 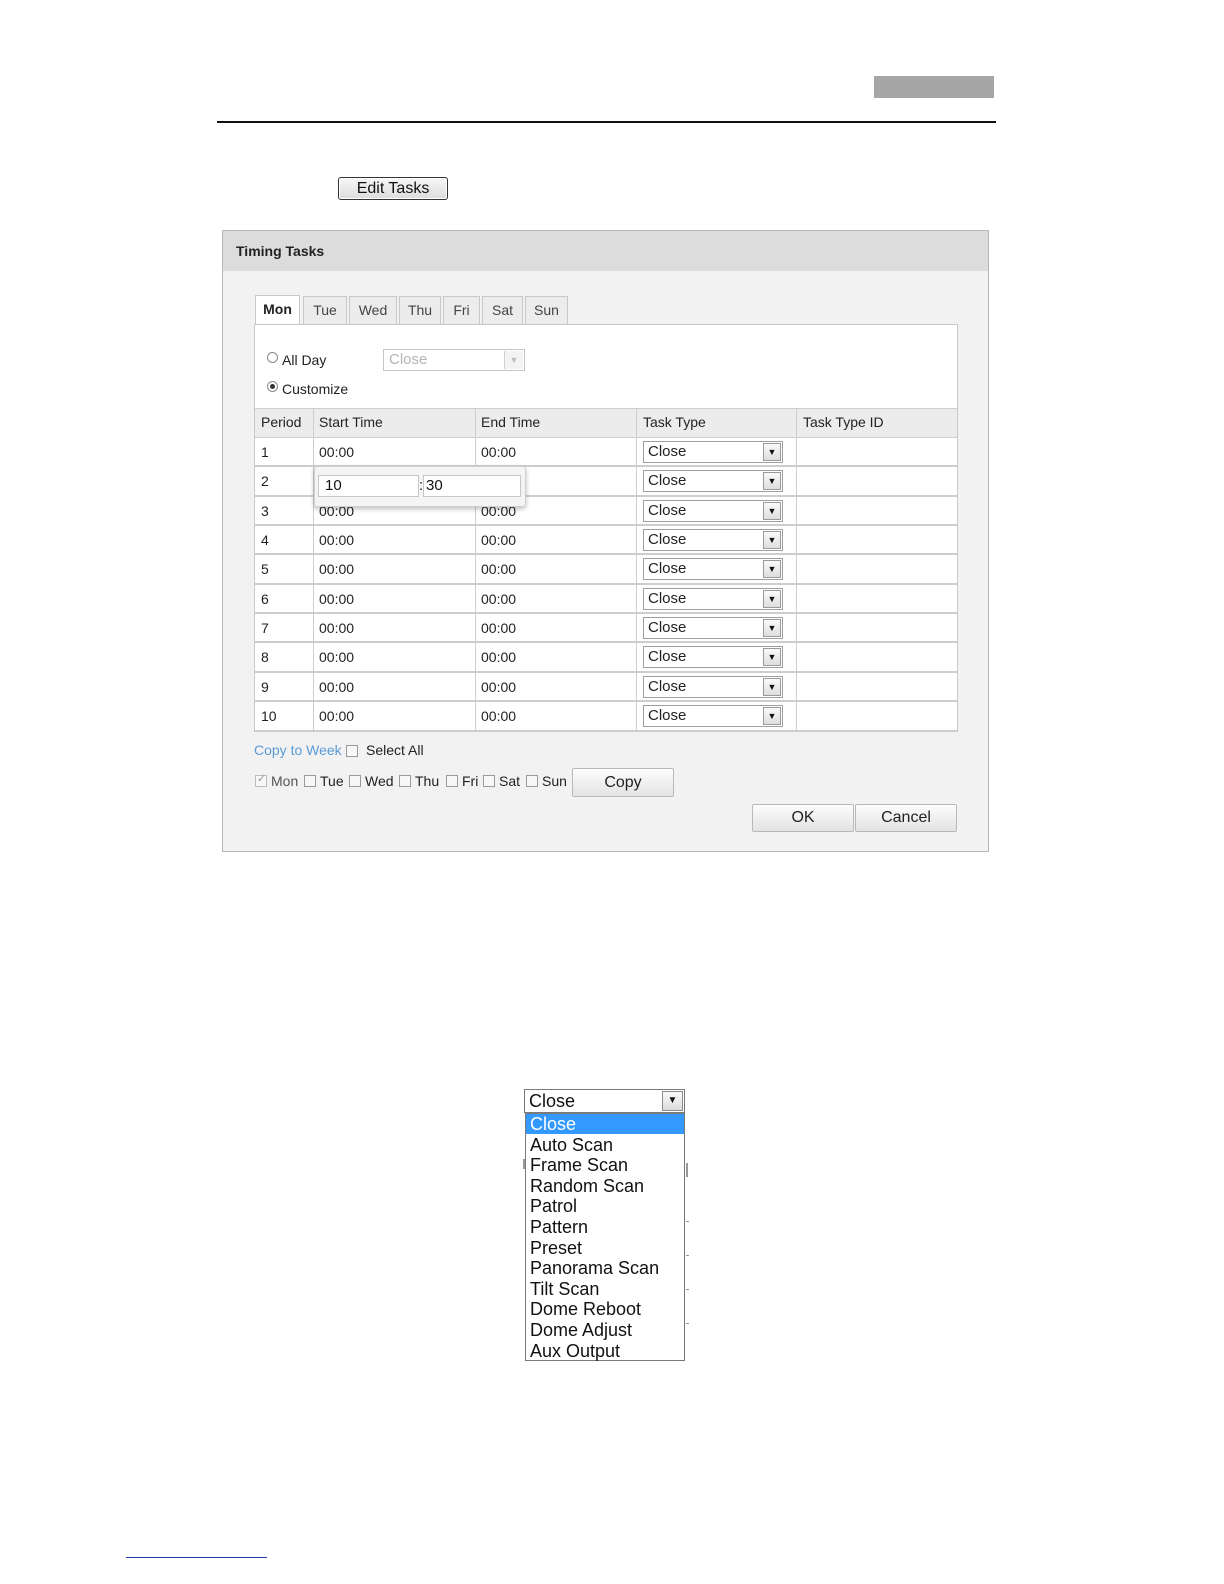 I want to click on copy-day-checkbox-sun, so click(x=532, y=781).